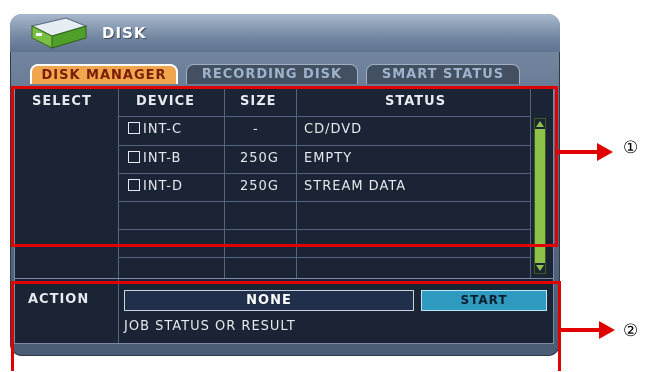  I want to click on title-bar: DISK, so click(285, 33).